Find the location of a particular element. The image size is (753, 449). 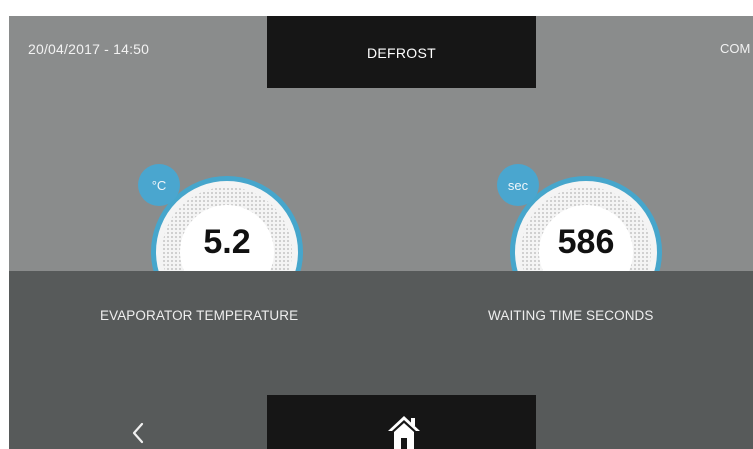

home-icon is located at coordinates (404, 432).